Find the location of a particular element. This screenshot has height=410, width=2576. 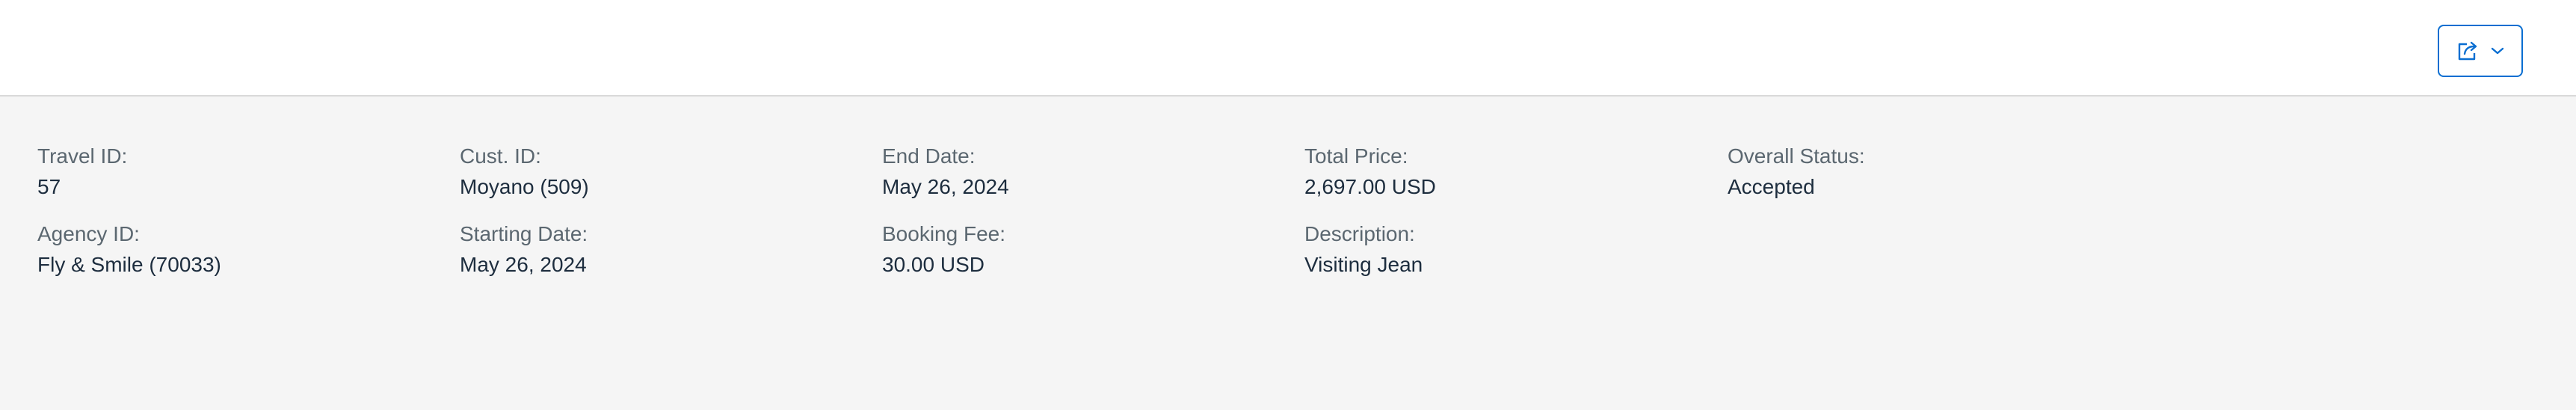

description-value: Visiting Jean is located at coordinates (1363, 265).